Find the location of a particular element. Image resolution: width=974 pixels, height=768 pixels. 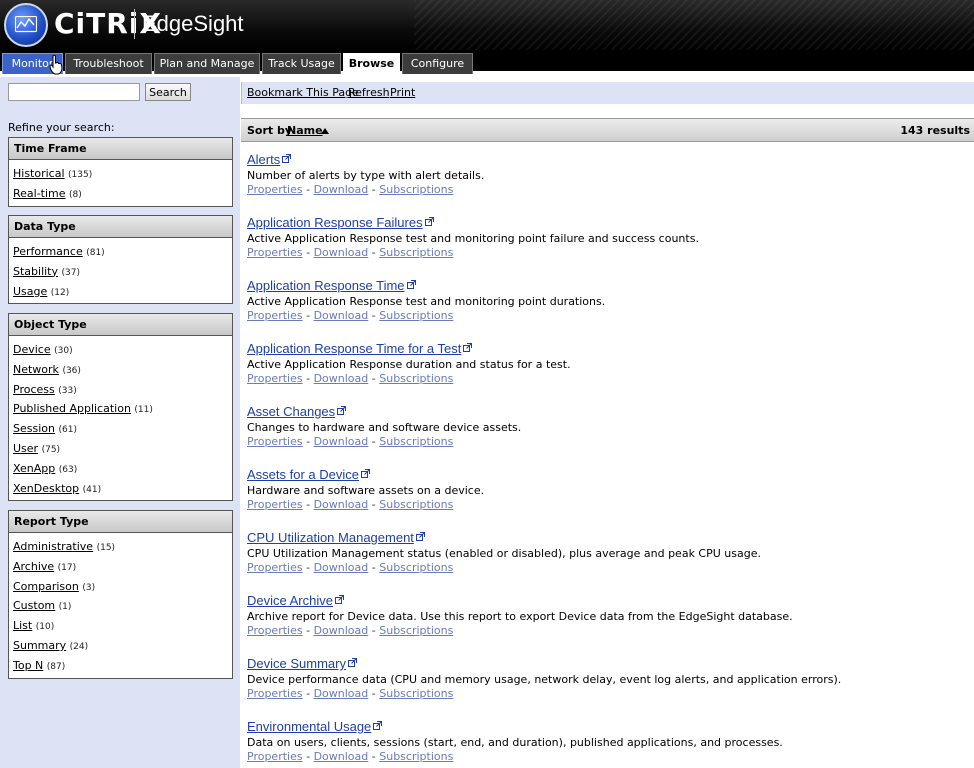

result-title-link: Device Archive is located at coordinates (290, 600).